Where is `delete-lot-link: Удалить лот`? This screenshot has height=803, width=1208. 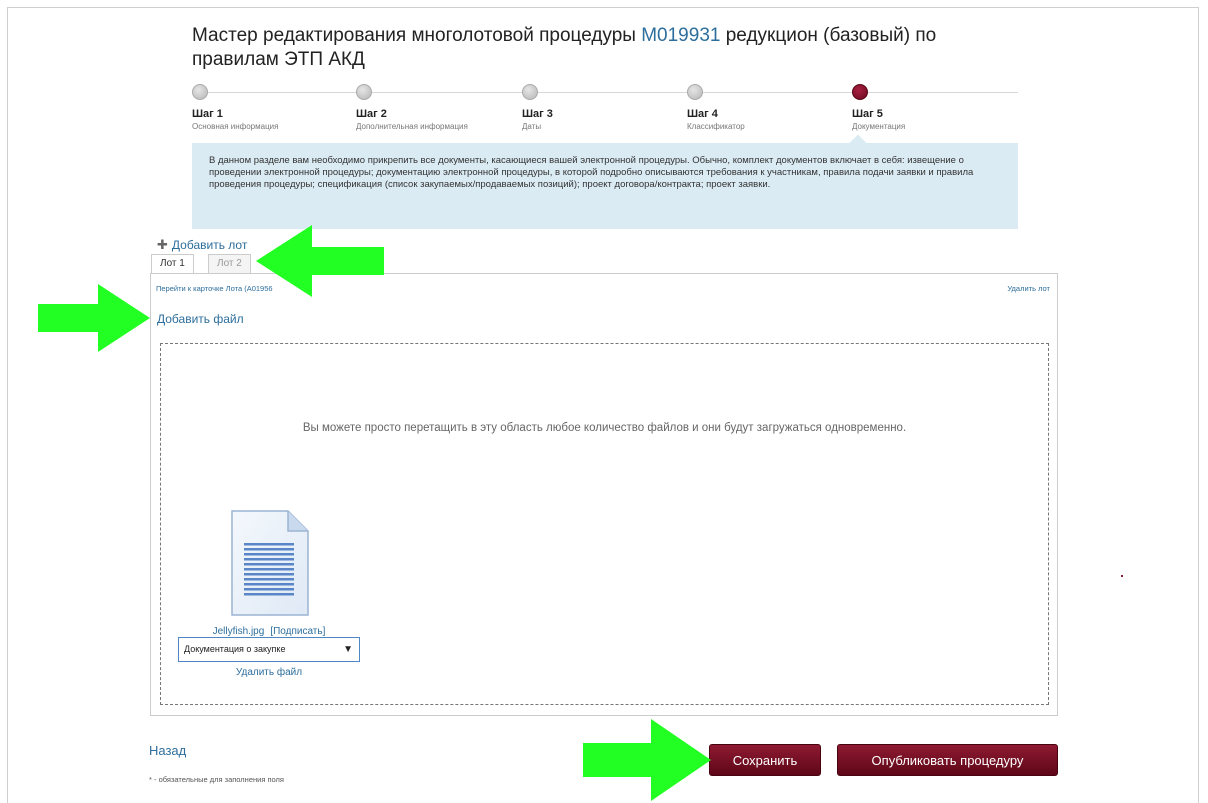 delete-lot-link: Удалить лот is located at coordinates (1028, 288).